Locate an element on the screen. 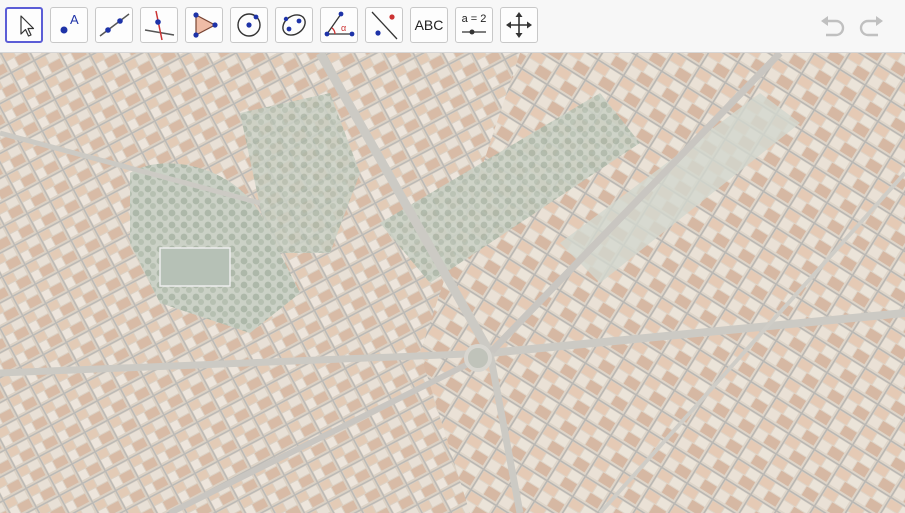 This screenshot has width=905, height=513. reflect-about-line-icon is located at coordinates (384, 25).